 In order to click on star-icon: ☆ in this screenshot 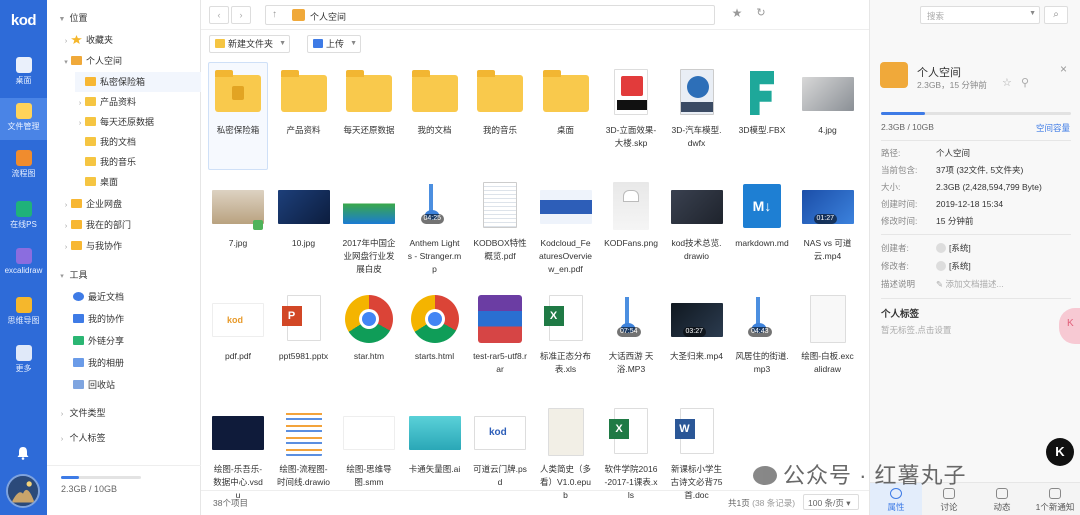, I will do `click(1007, 82)`.